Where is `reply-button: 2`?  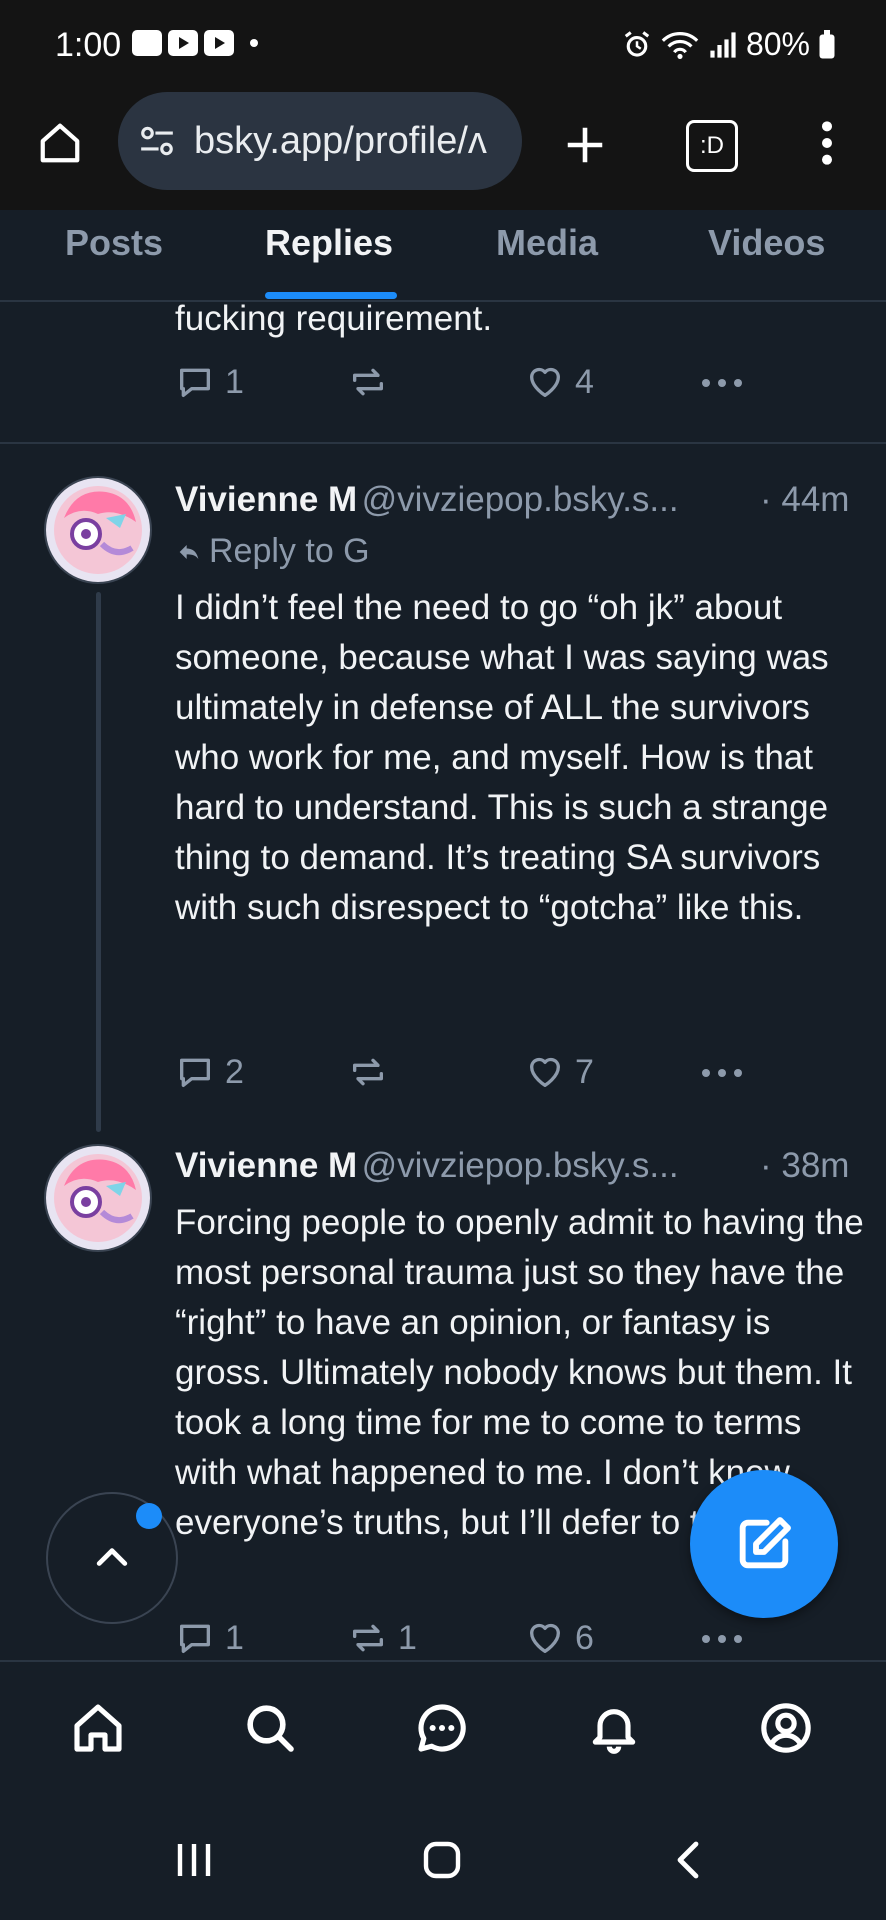 reply-button: 2 is located at coordinates (209, 1072).